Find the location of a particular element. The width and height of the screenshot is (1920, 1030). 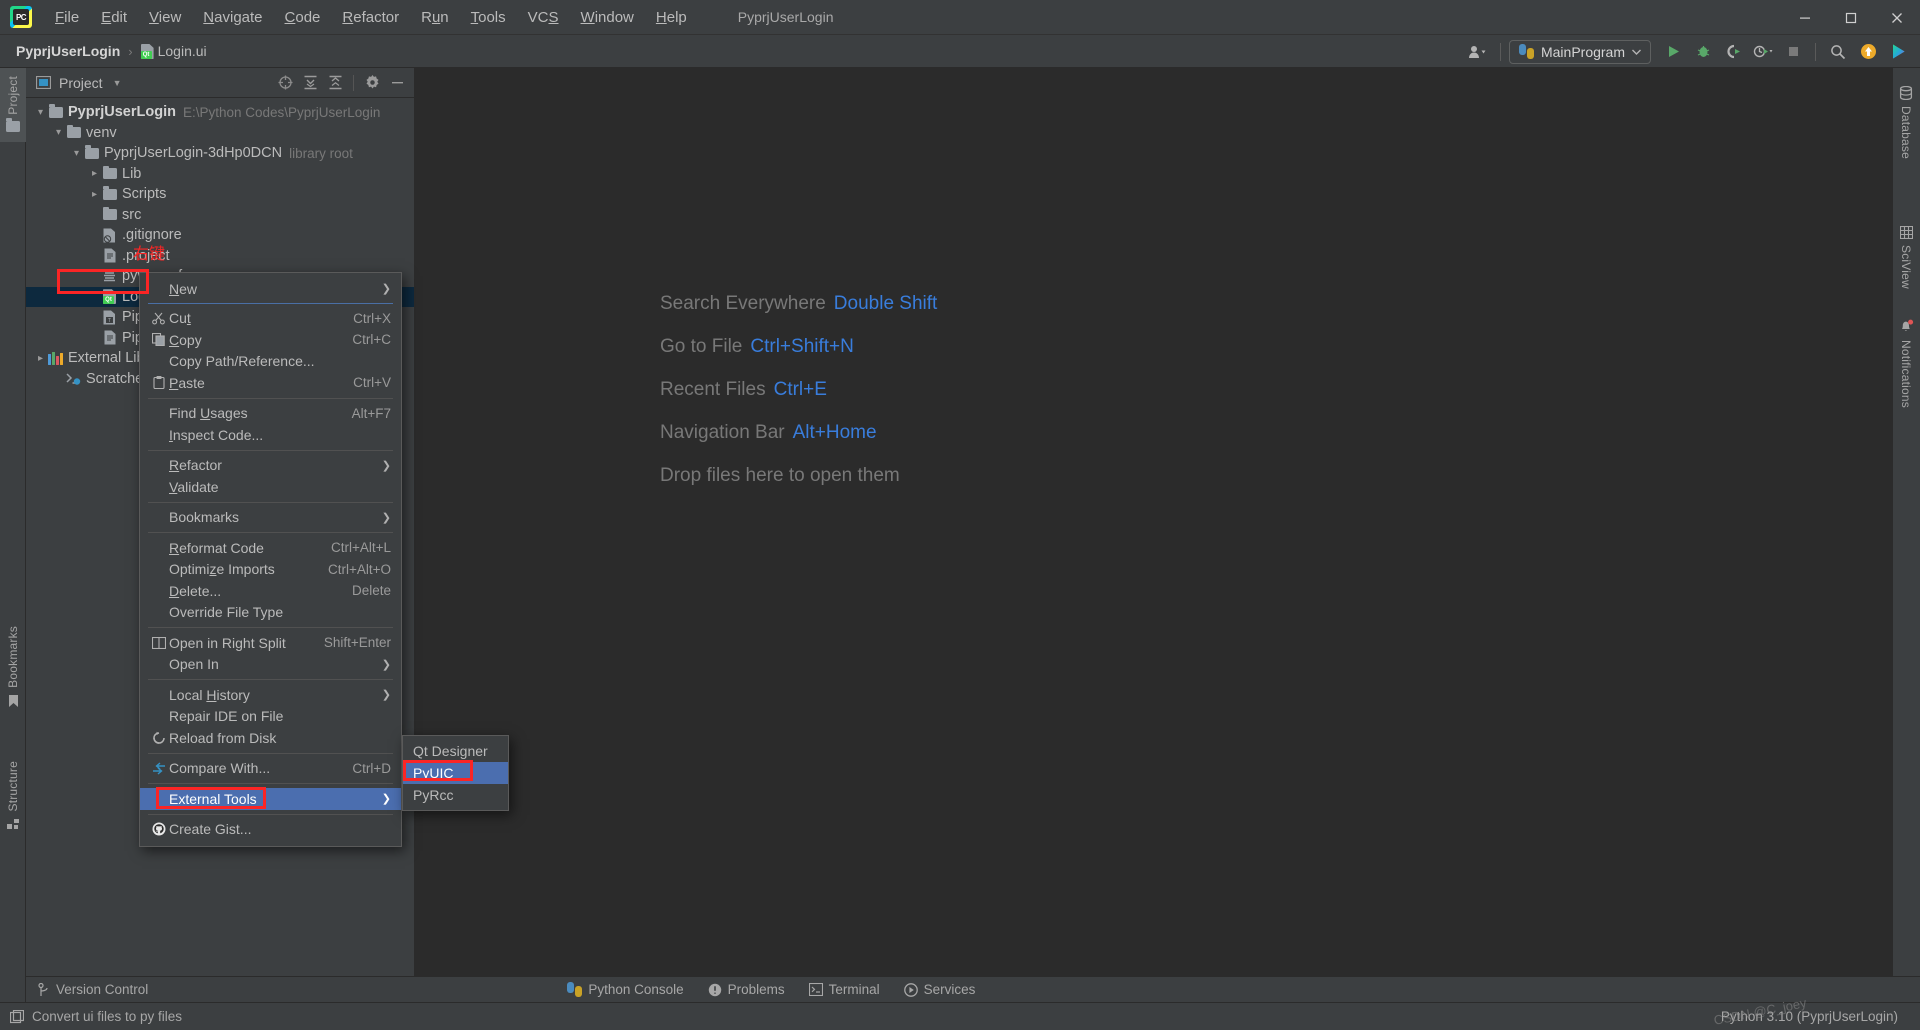

hide-panel-icon is located at coordinates (397, 83).